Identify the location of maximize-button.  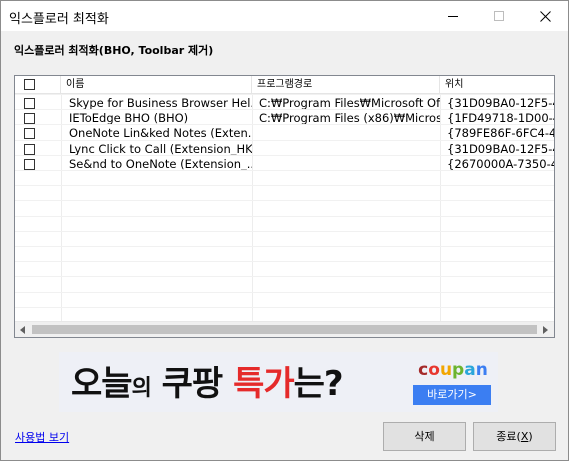
(499, 16).